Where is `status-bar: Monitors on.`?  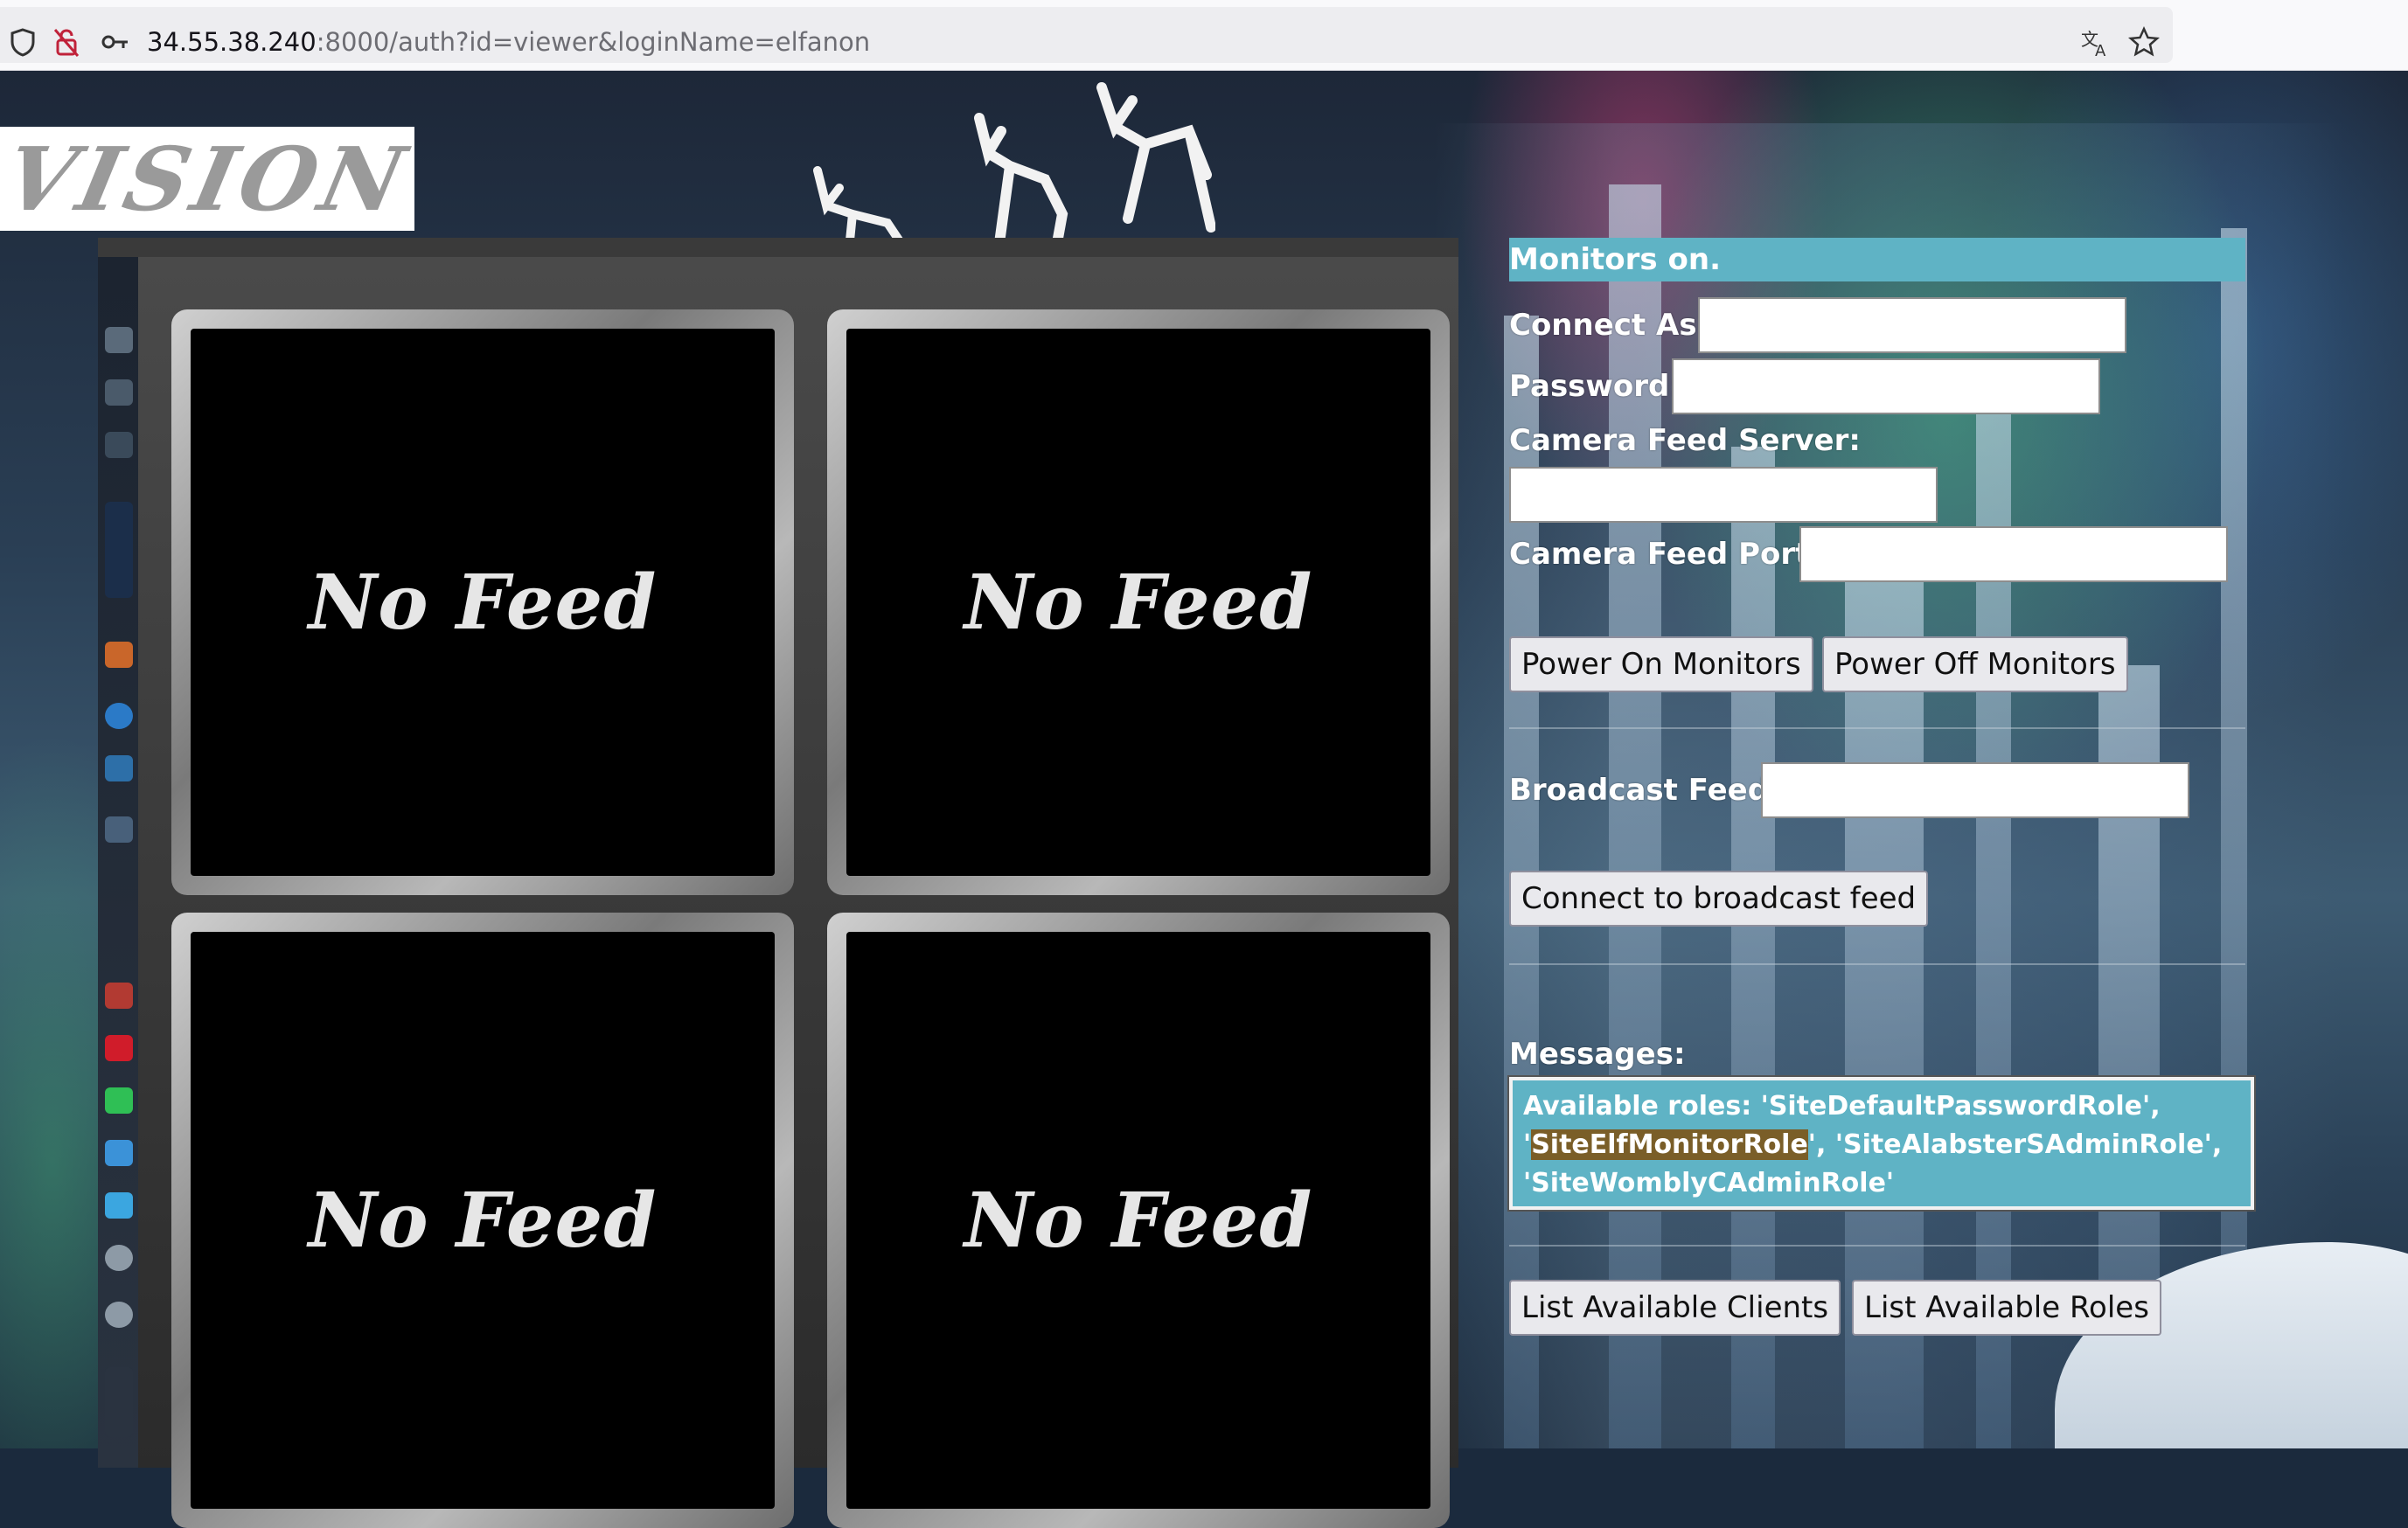 status-bar: Monitors on. is located at coordinates (1877, 259).